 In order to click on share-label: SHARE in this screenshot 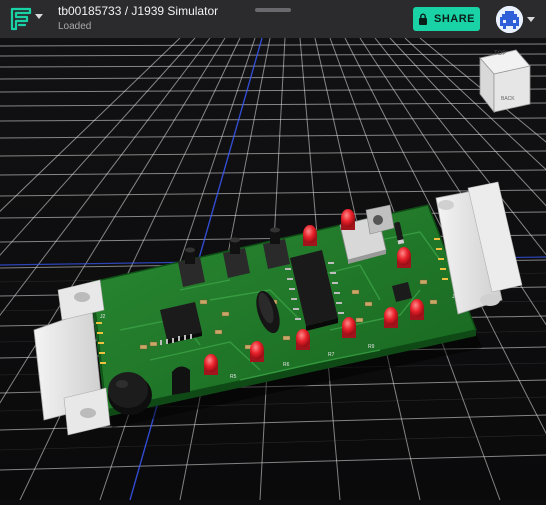, I will do `click(454, 19)`.